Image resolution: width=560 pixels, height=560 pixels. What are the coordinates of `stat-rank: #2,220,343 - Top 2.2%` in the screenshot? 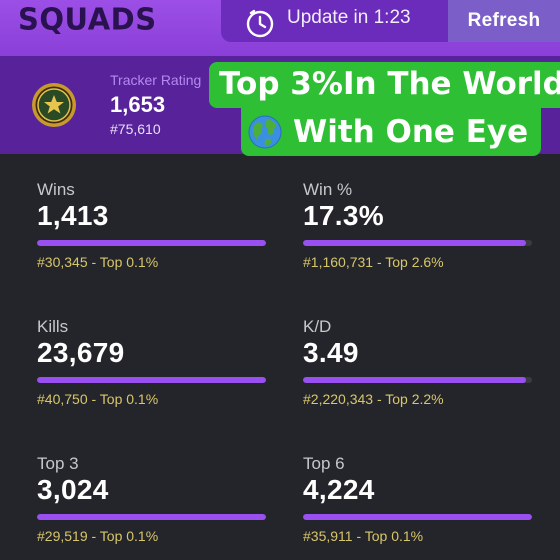 It's located at (373, 399).